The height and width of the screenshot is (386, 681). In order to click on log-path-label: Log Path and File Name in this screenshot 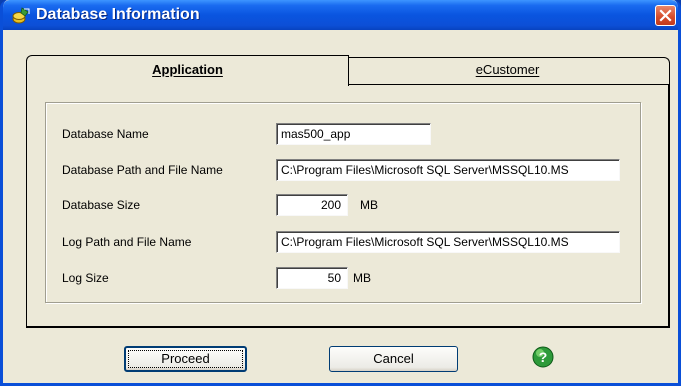, I will do `click(127, 242)`.